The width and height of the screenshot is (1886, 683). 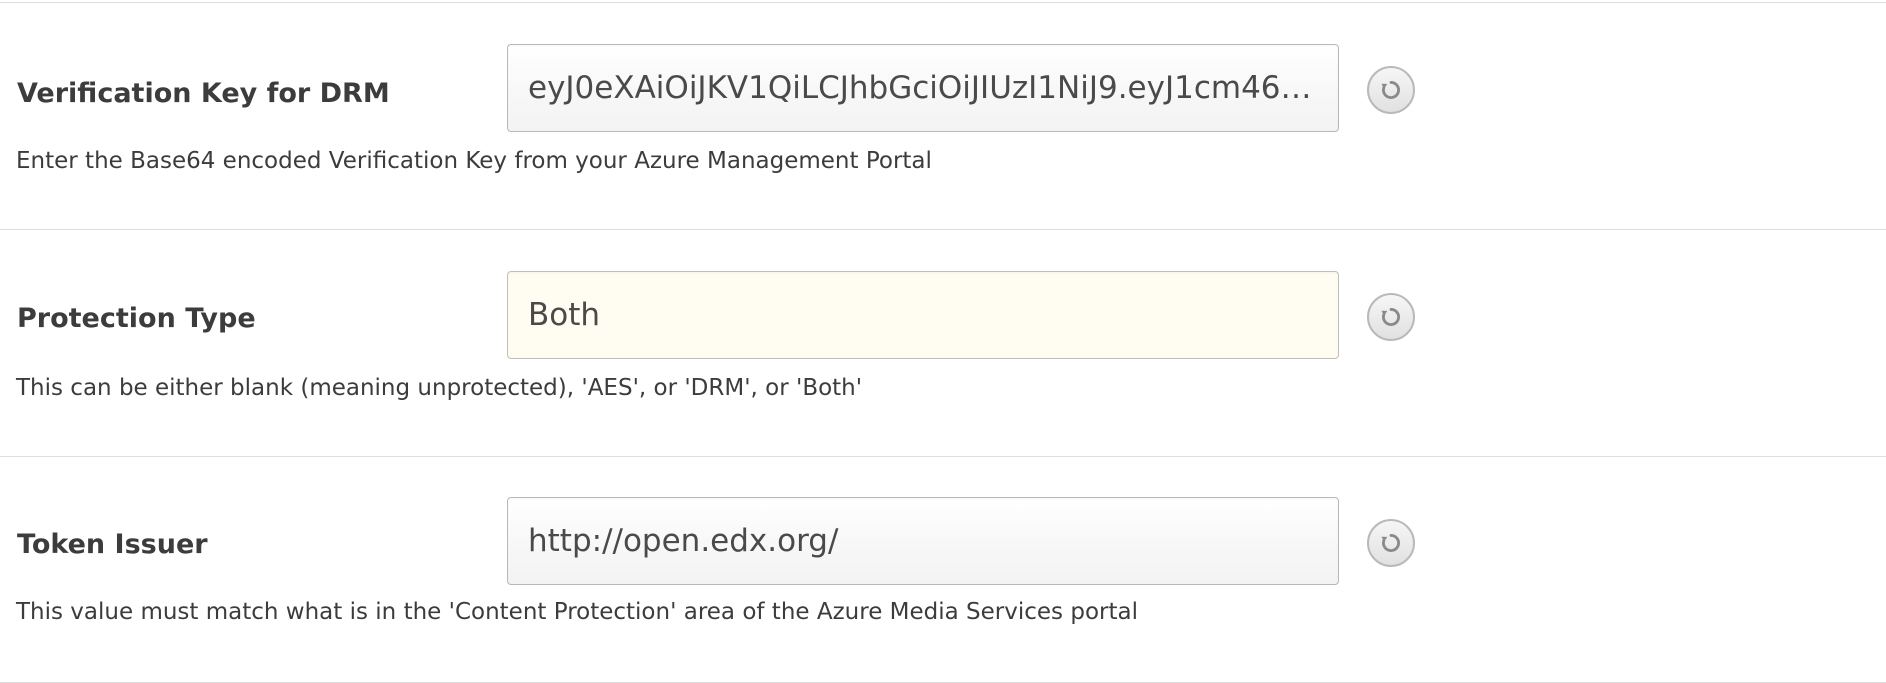 I want to click on setting-label: Protection Type, so click(x=136, y=318).